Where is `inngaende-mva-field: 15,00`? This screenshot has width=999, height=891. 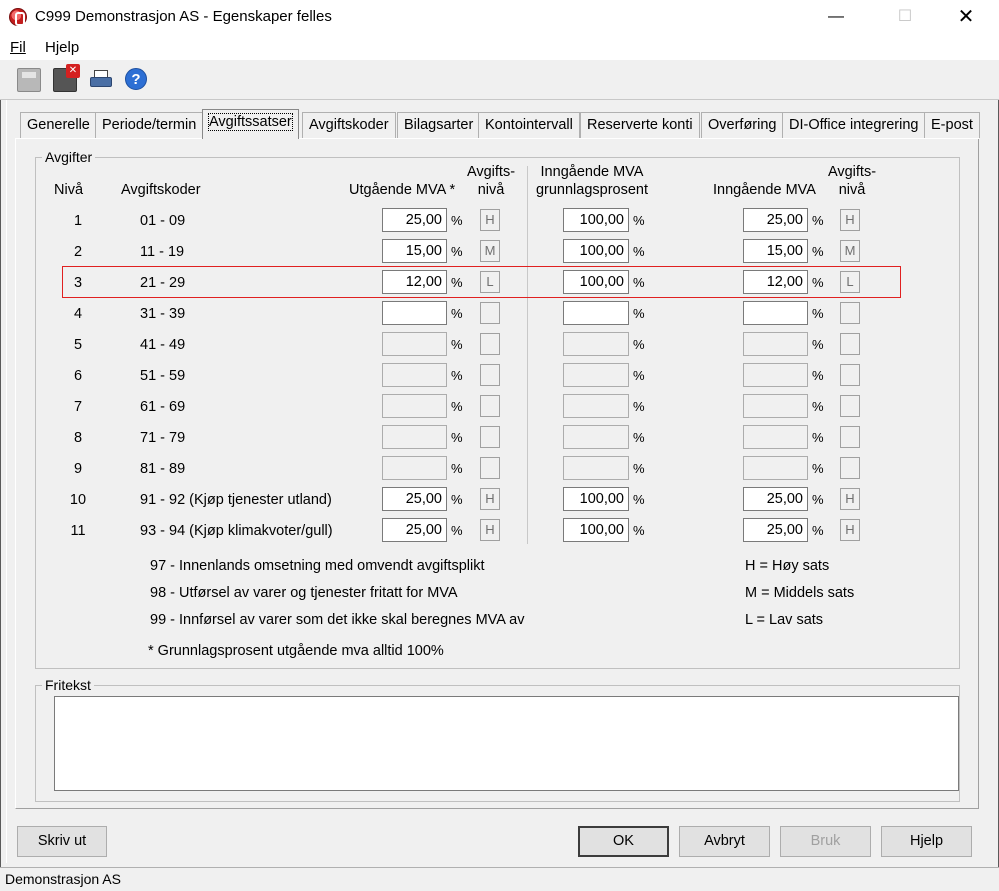 inngaende-mva-field: 15,00 is located at coordinates (775, 251).